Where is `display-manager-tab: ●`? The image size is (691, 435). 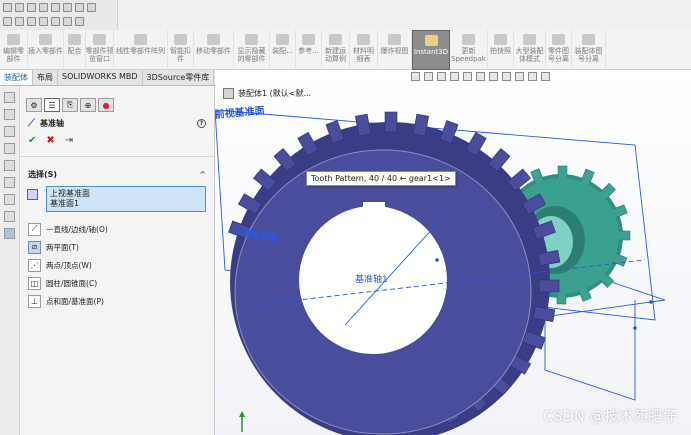
display-manager-tab: ● is located at coordinates (106, 105).